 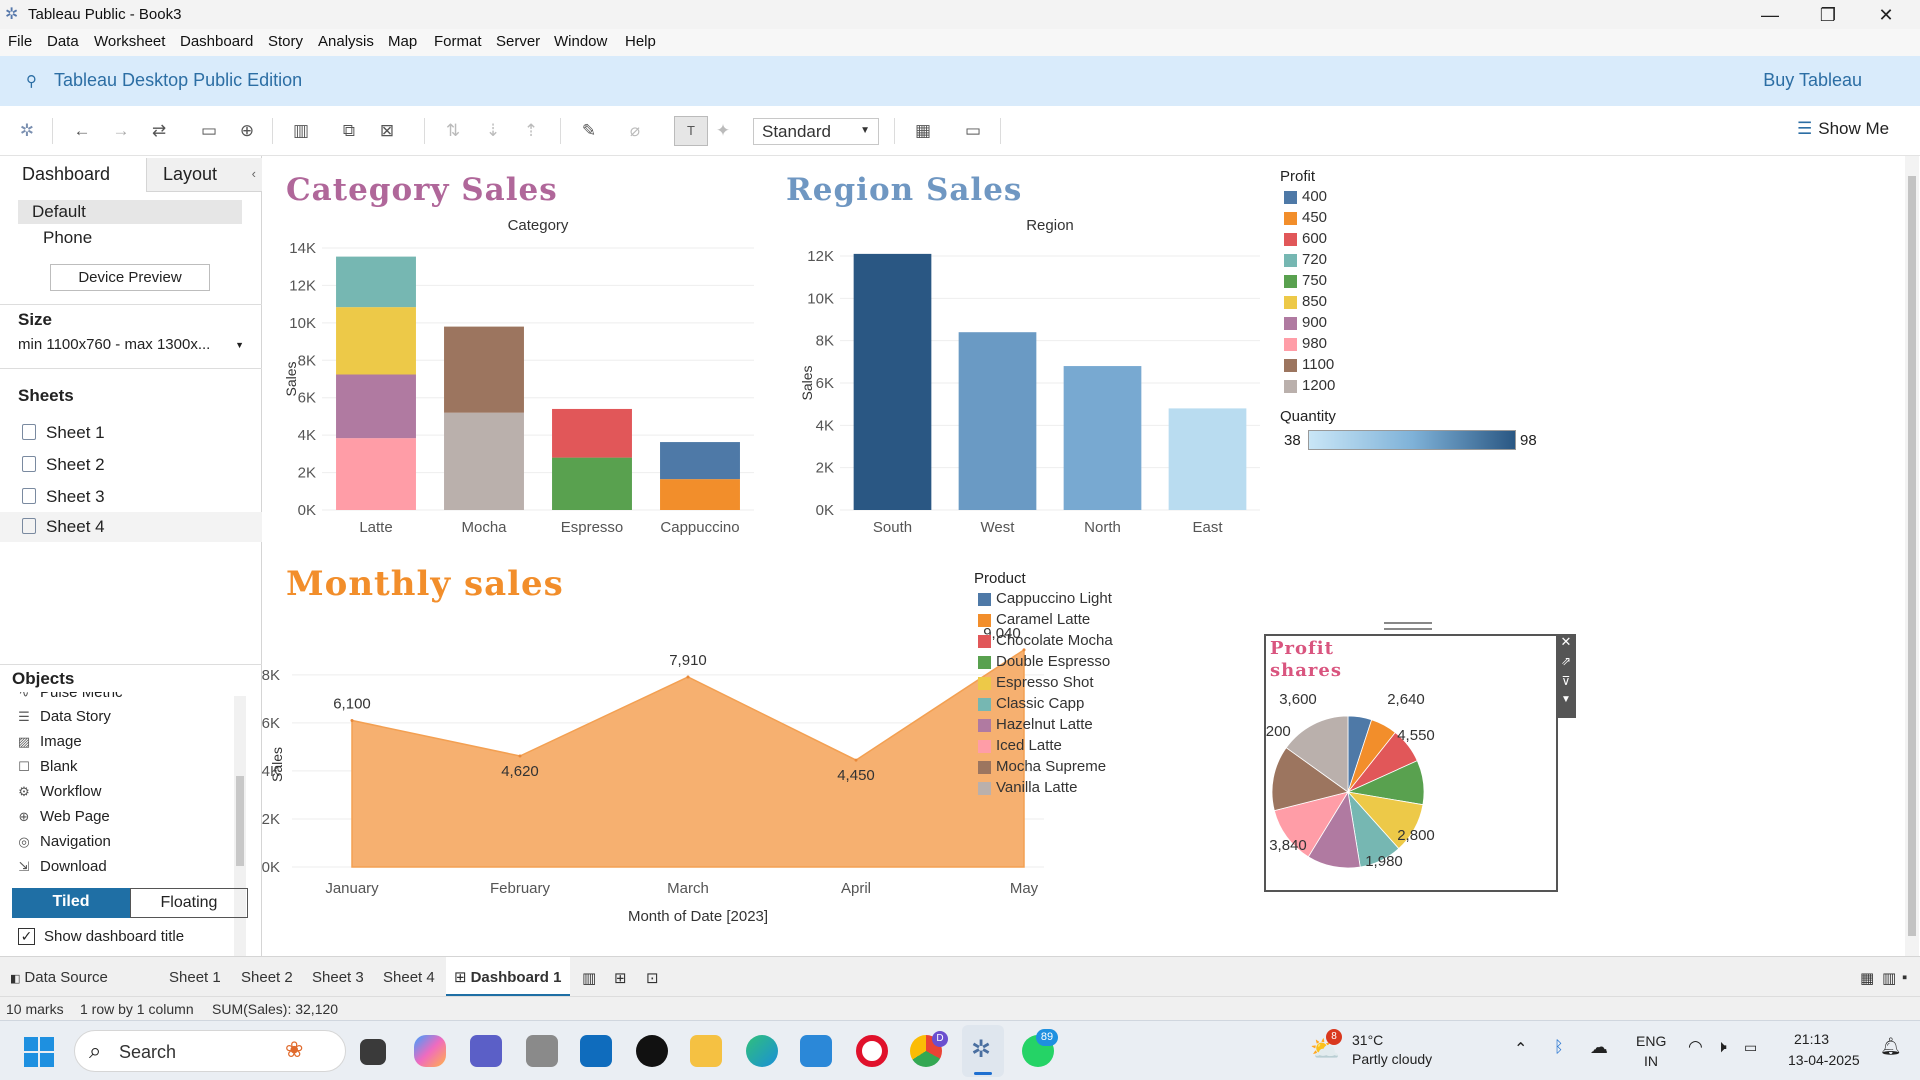 What do you see at coordinates (402, 41) in the screenshot?
I see `menu-map: Map` at bounding box center [402, 41].